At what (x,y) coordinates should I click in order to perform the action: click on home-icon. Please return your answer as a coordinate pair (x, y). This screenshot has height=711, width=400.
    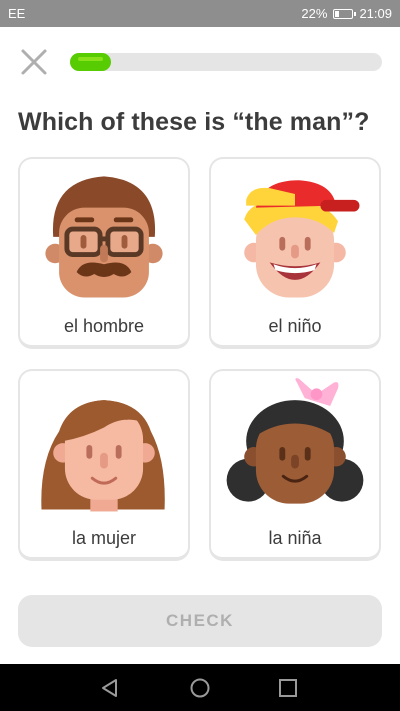
    Looking at the image, I should click on (200, 688).